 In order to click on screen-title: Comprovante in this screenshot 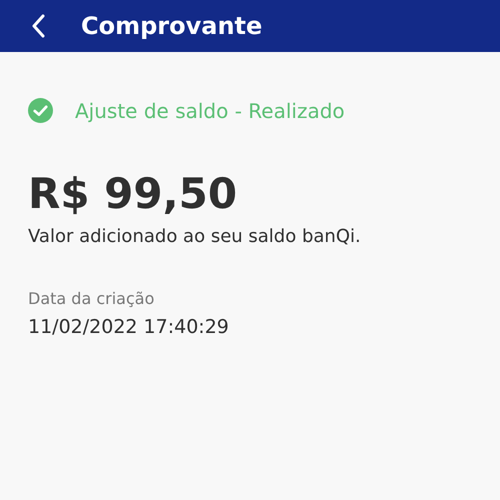, I will do `click(171, 26)`.